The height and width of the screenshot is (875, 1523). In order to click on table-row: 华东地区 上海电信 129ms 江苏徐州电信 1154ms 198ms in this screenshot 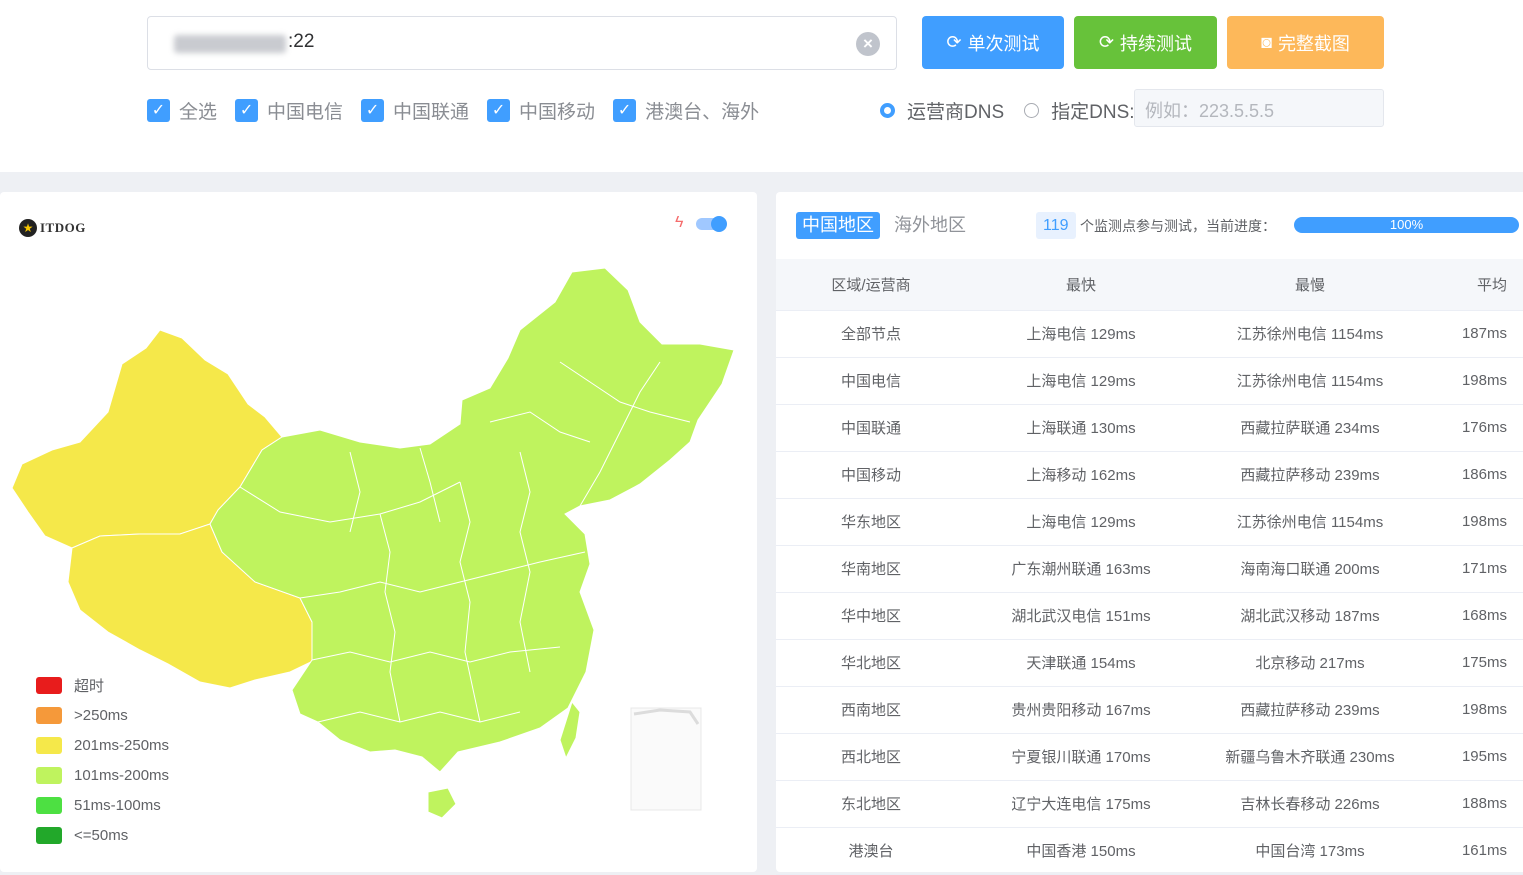, I will do `click(1149, 522)`.